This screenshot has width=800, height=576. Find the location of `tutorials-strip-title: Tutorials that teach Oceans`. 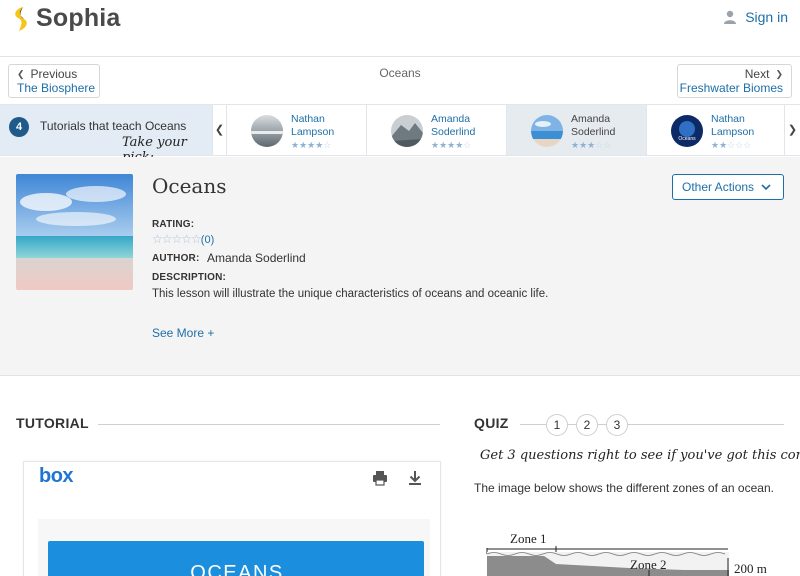

tutorials-strip-title: Tutorials that teach Oceans is located at coordinates (113, 126).